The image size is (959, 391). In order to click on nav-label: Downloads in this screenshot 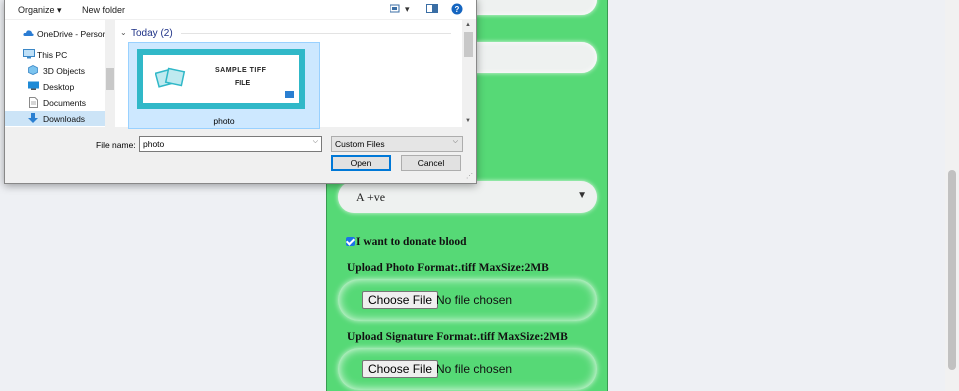, I will do `click(64, 119)`.